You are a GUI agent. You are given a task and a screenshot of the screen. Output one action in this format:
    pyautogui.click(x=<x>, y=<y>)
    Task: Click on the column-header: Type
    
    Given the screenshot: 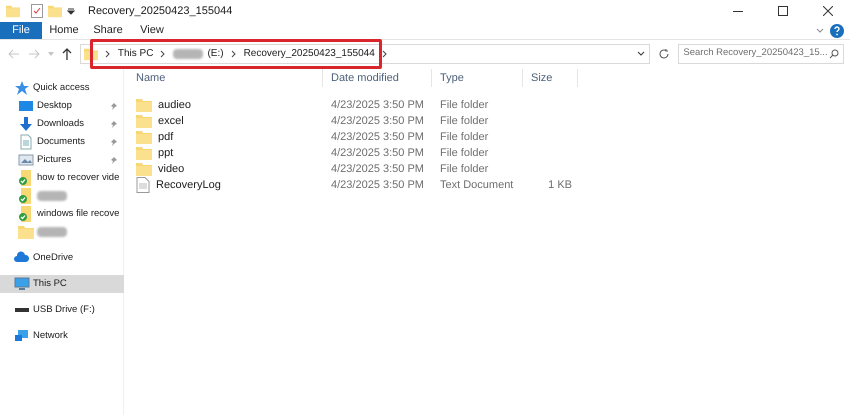 What is the action you would take?
    pyautogui.click(x=477, y=78)
    